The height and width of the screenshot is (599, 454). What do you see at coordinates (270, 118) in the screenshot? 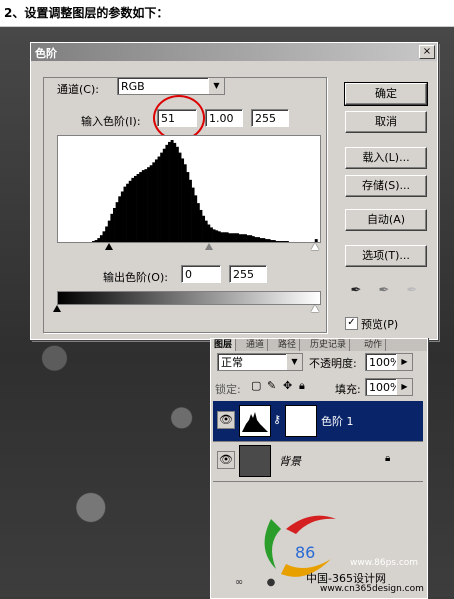
I see `input-white-field: 255` at bounding box center [270, 118].